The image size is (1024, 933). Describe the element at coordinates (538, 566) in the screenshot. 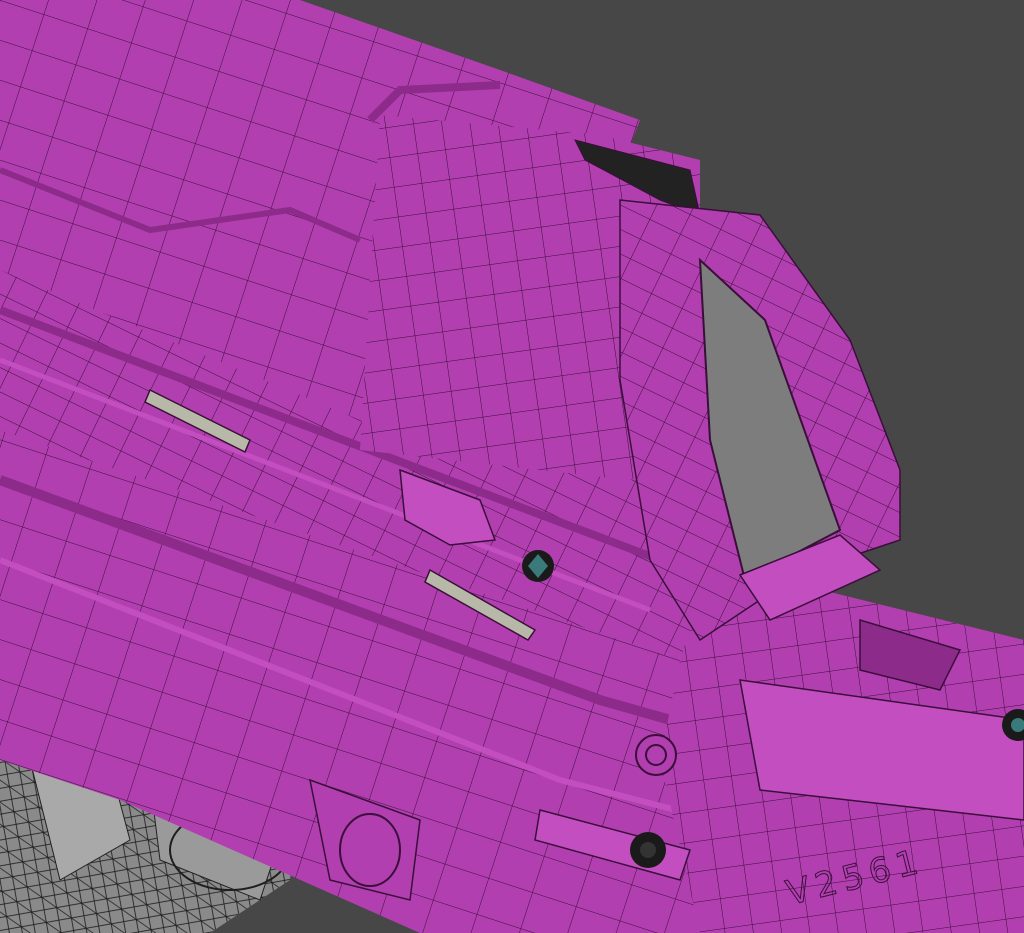

I see `diamond-bolt-icon` at that location.